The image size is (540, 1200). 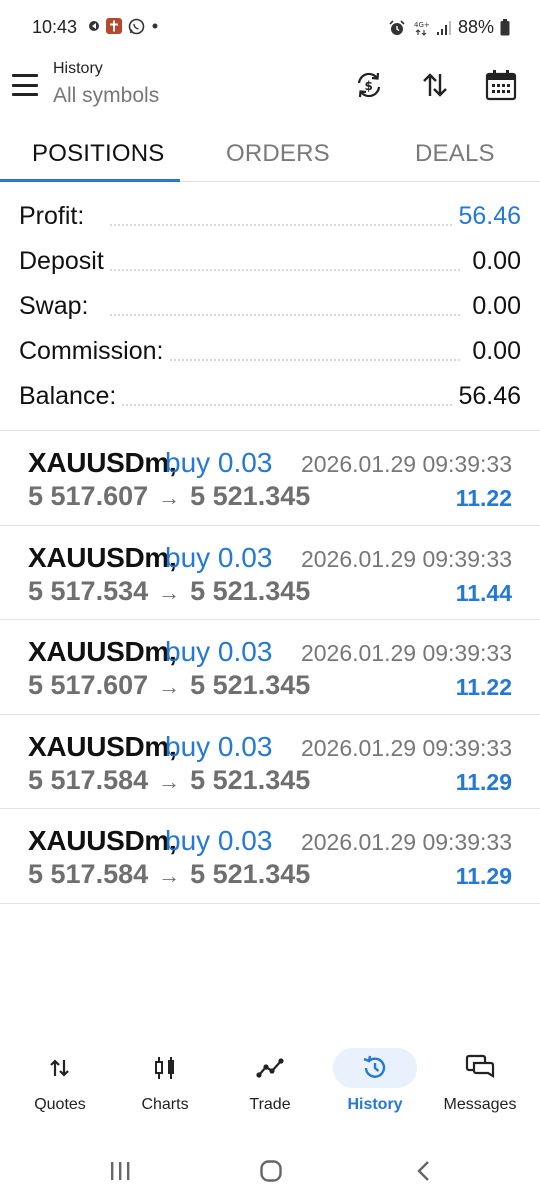 I want to click on battery-percent: 88%, so click(x=475, y=27).